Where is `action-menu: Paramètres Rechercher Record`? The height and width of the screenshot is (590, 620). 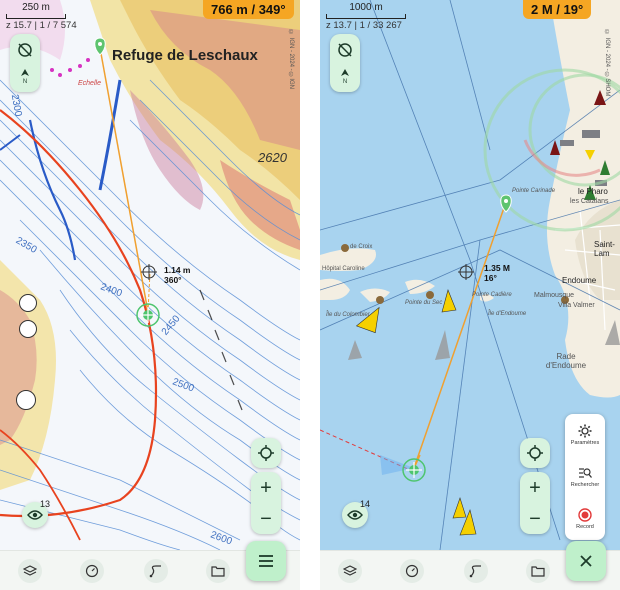
action-menu: Paramètres Rechercher Record is located at coordinates (585, 477).